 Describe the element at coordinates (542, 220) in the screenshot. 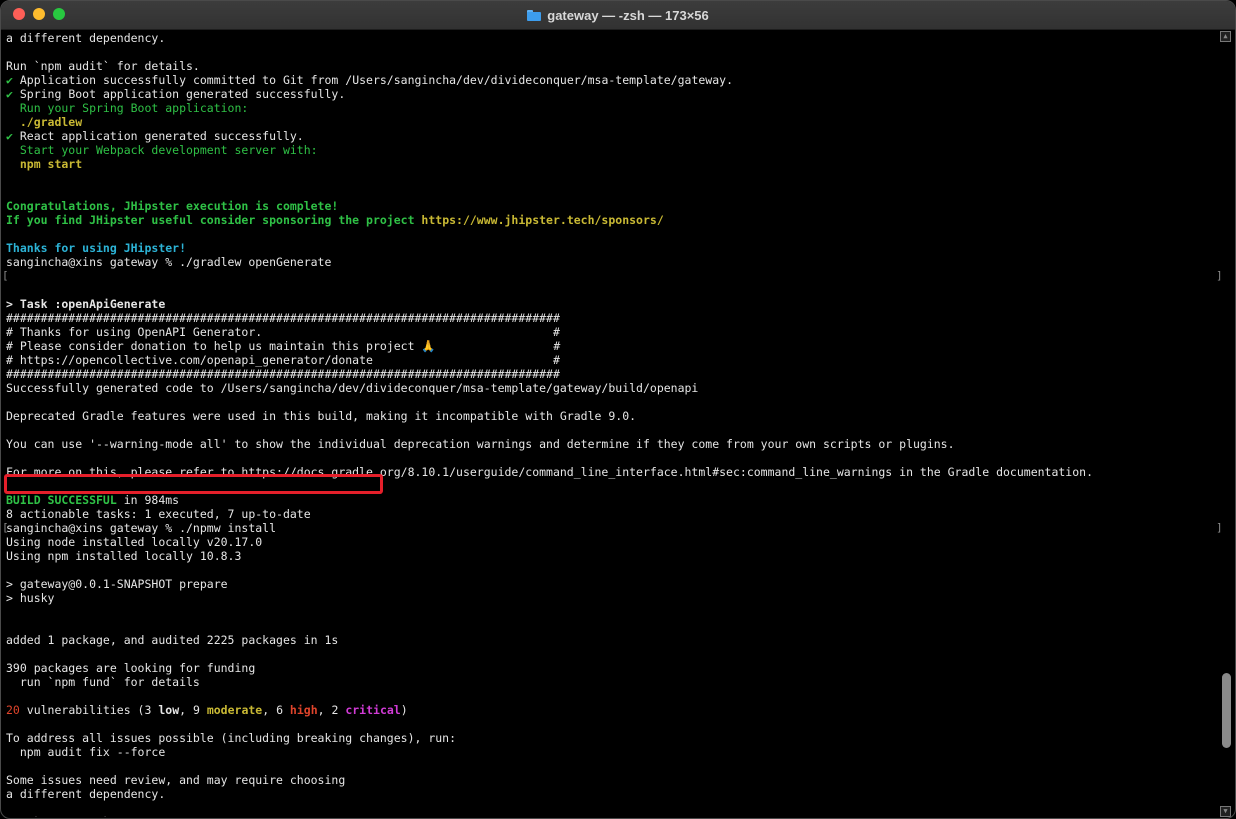

I see `terminal-text: https://www.jhipster.tech/sponsors/` at that location.